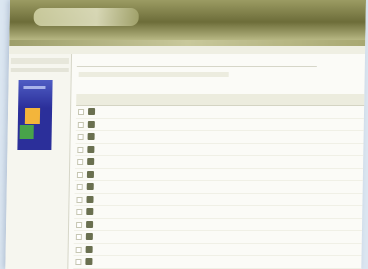 Image resolution: width=368 pixels, height=269 pixels. What do you see at coordinates (187, 20) in the screenshot?
I see `title-bar` at bounding box center [187, 20].